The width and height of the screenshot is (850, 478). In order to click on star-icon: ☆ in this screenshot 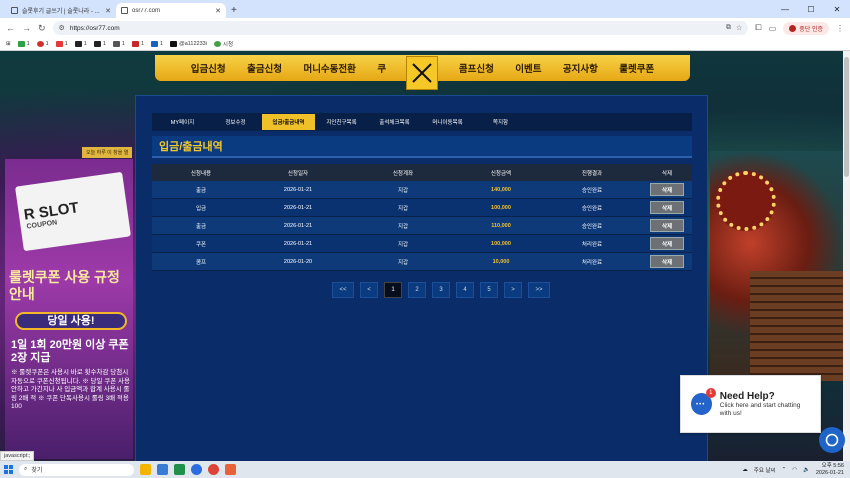, I will do `click(739, 28)`.